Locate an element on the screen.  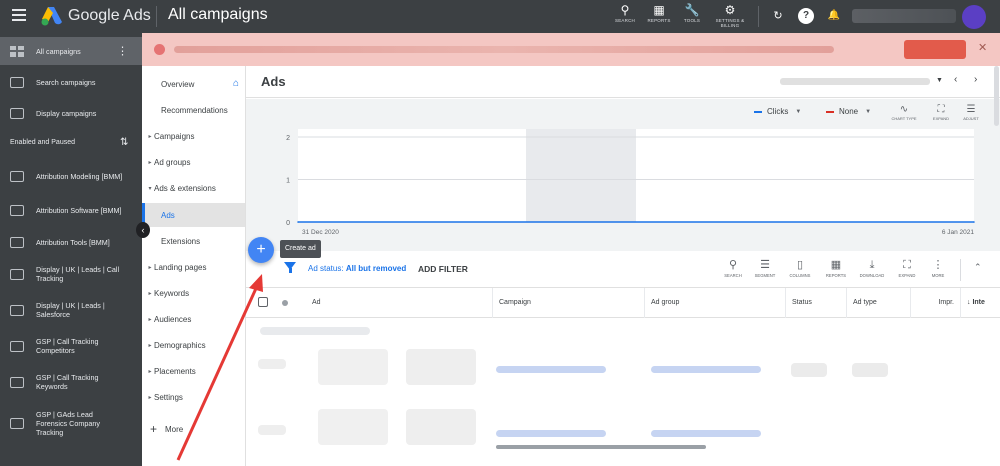
chevron-right-icon: › is located at coordinates (975, 79).